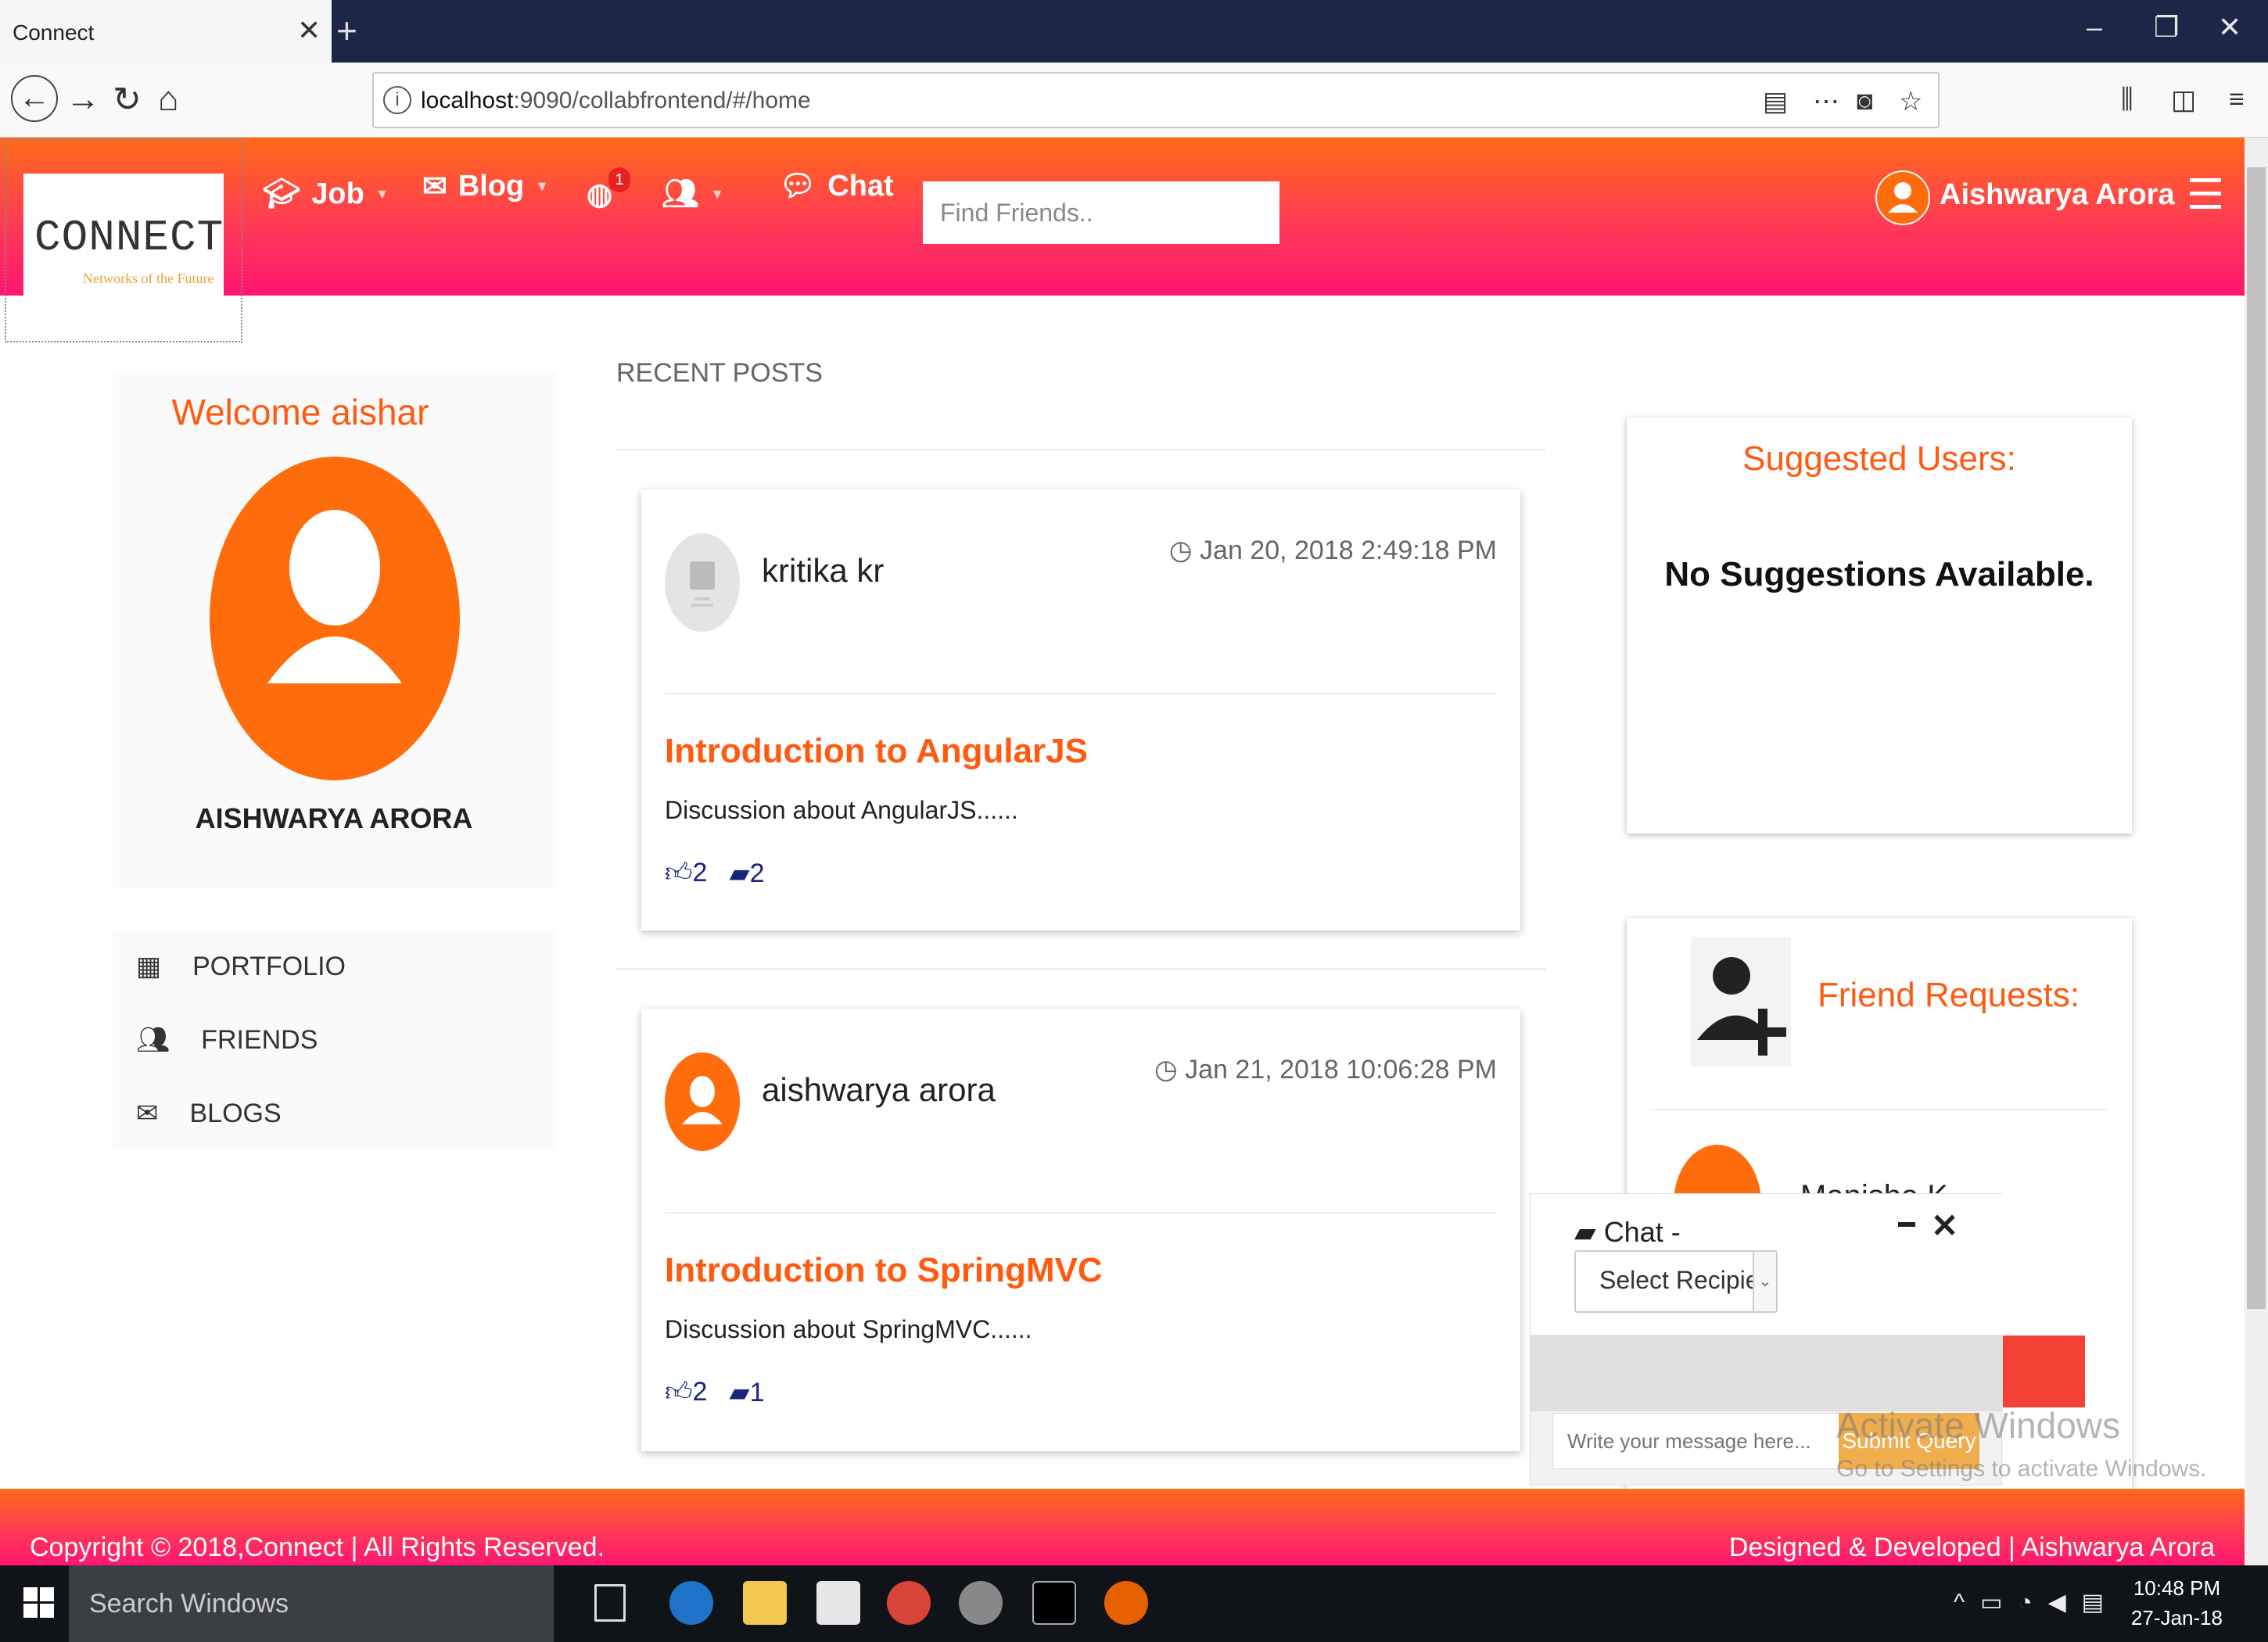 This screenshot has width=2268, height=1642. I want to click on reader-view-icon: ▤, so click(1775, 101).